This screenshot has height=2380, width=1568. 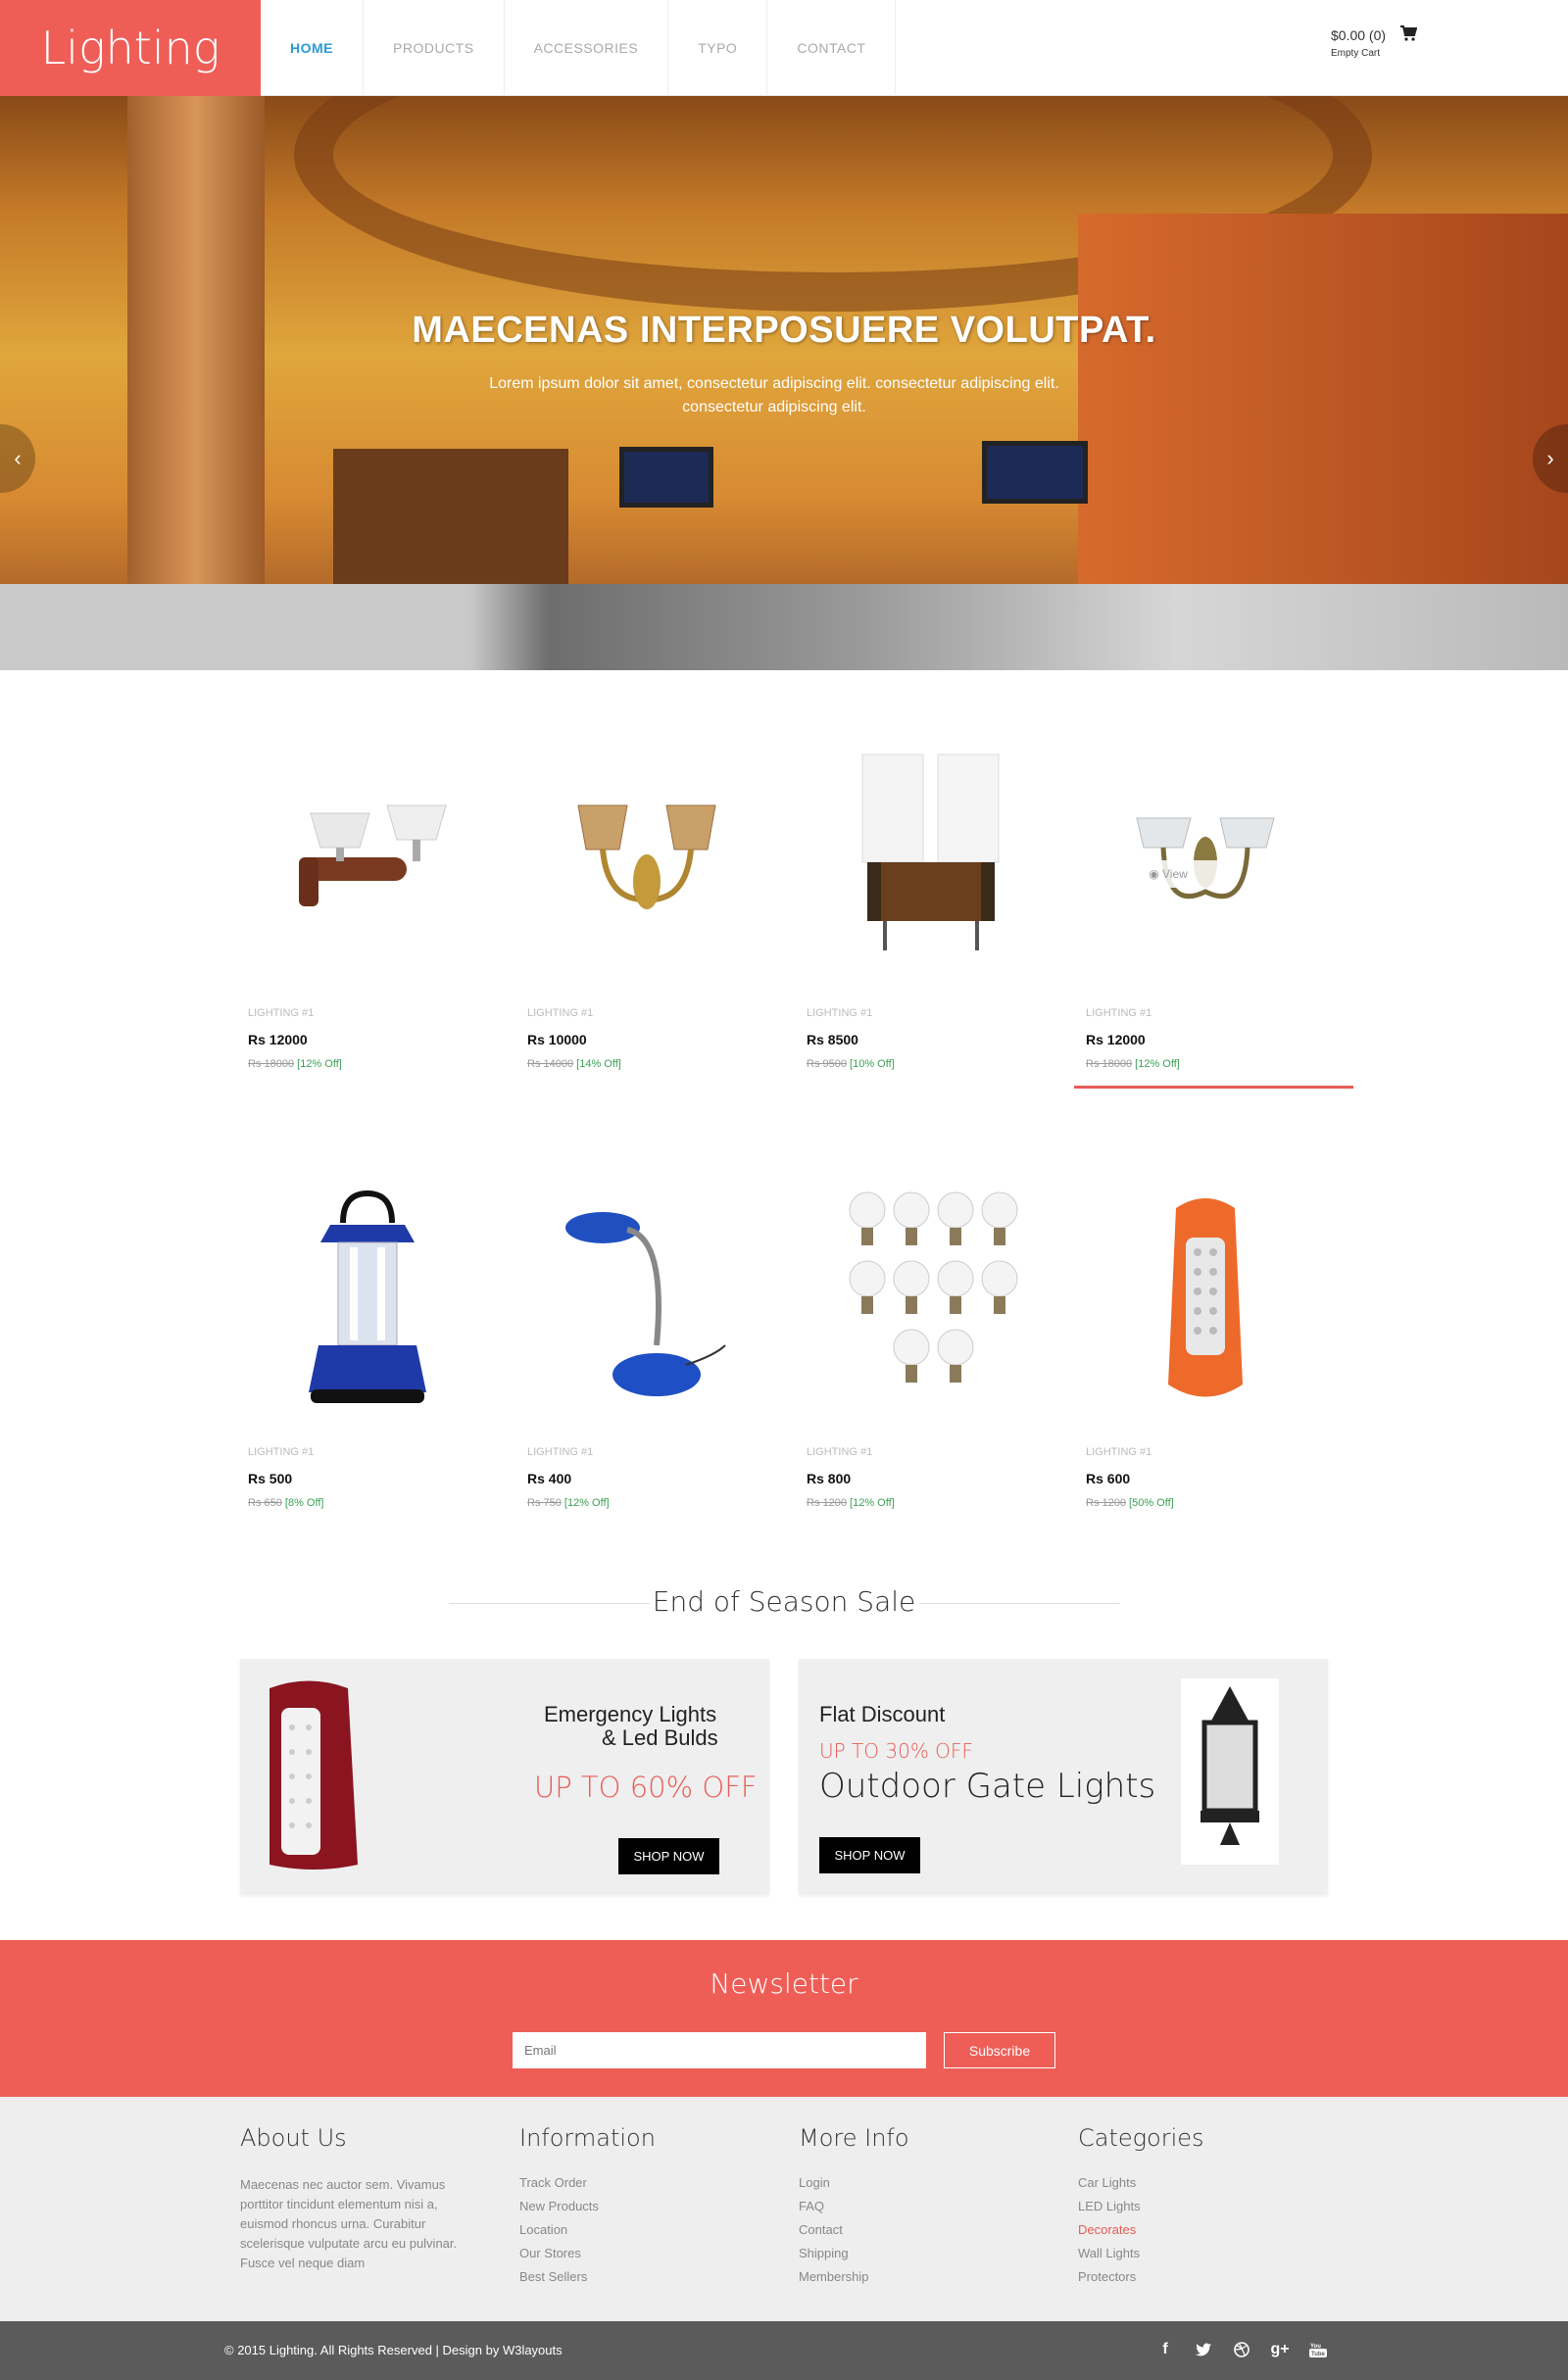 What do you see at coordinates (1168, 874) in the screenshot?
I see `view-button: ◉ View` at bounding box center [1168, 874].